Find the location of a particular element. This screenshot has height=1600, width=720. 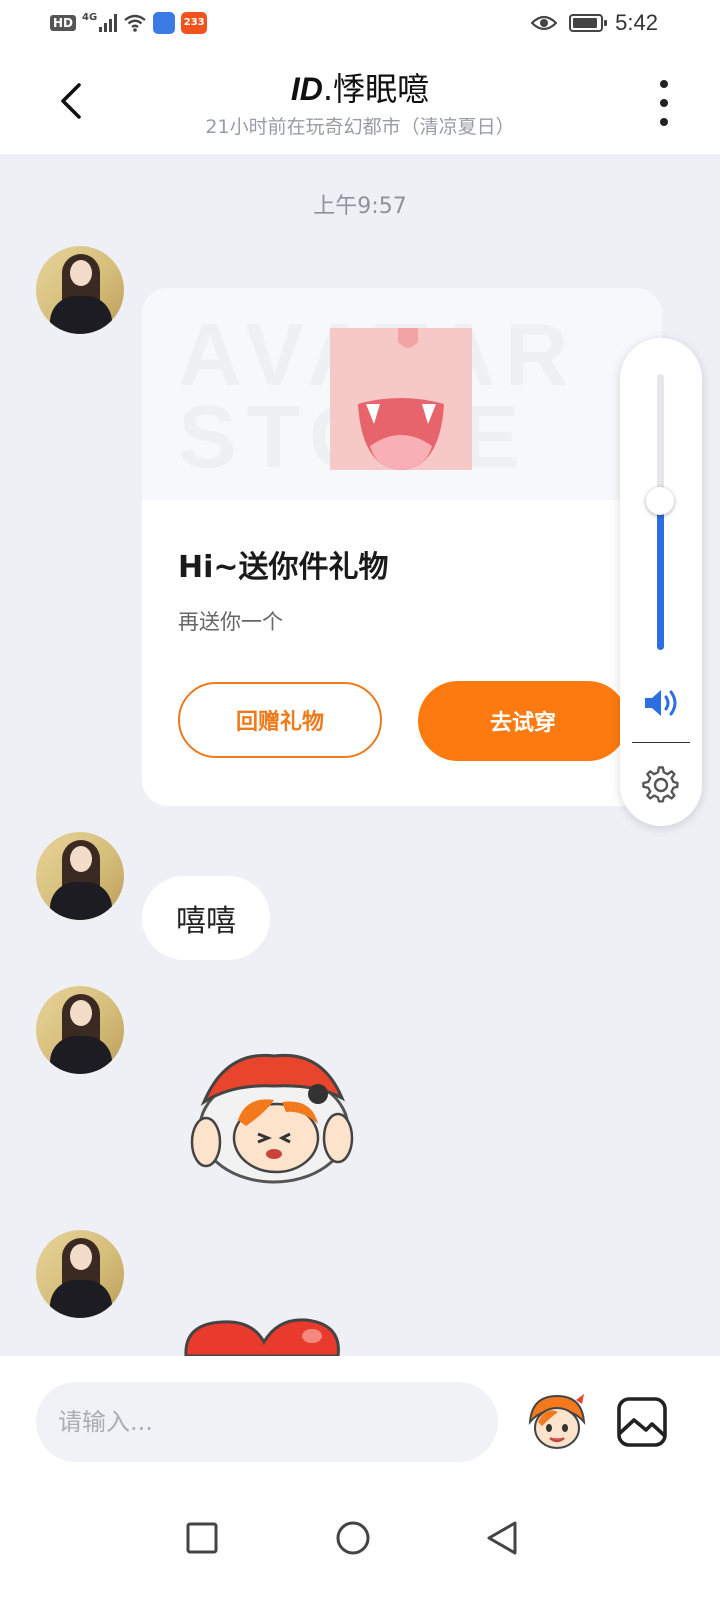

eye-icon is located at coordinates (544, 23).